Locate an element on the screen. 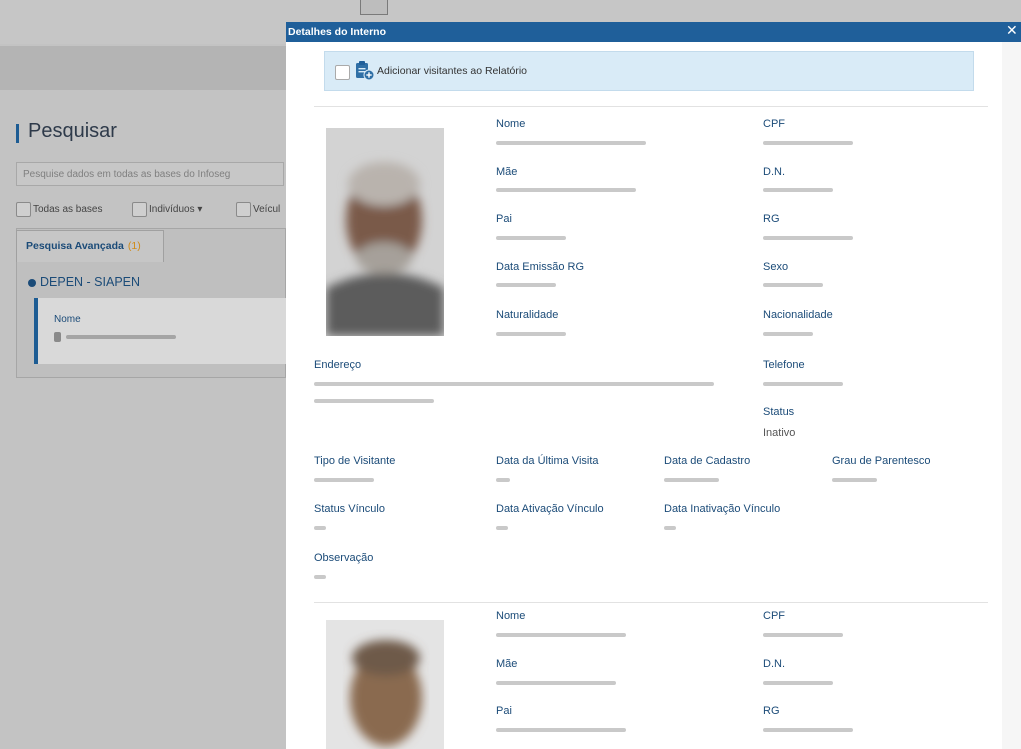  label-visitor-type: Tipo de Visitante is located at coordinates (355, 461).